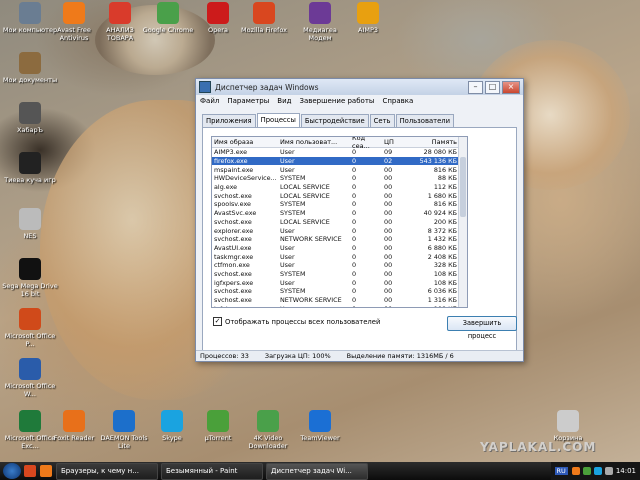  Describe the element at coordinates (311, 300) in the screenshot. I see `user-name-cell: NETWORK SERVICE` at that location.